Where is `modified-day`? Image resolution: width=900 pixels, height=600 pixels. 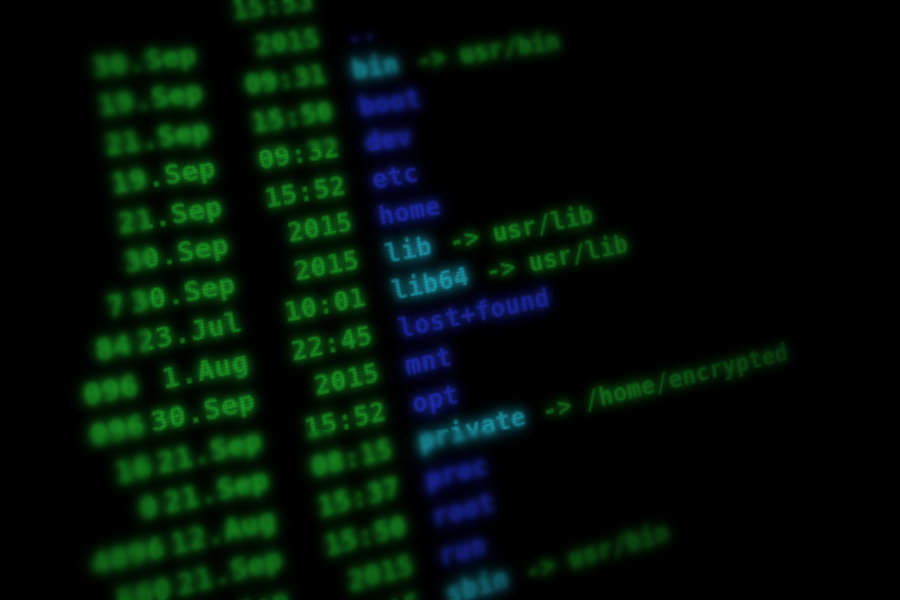 modified-day is located at coordinates (110, 34).